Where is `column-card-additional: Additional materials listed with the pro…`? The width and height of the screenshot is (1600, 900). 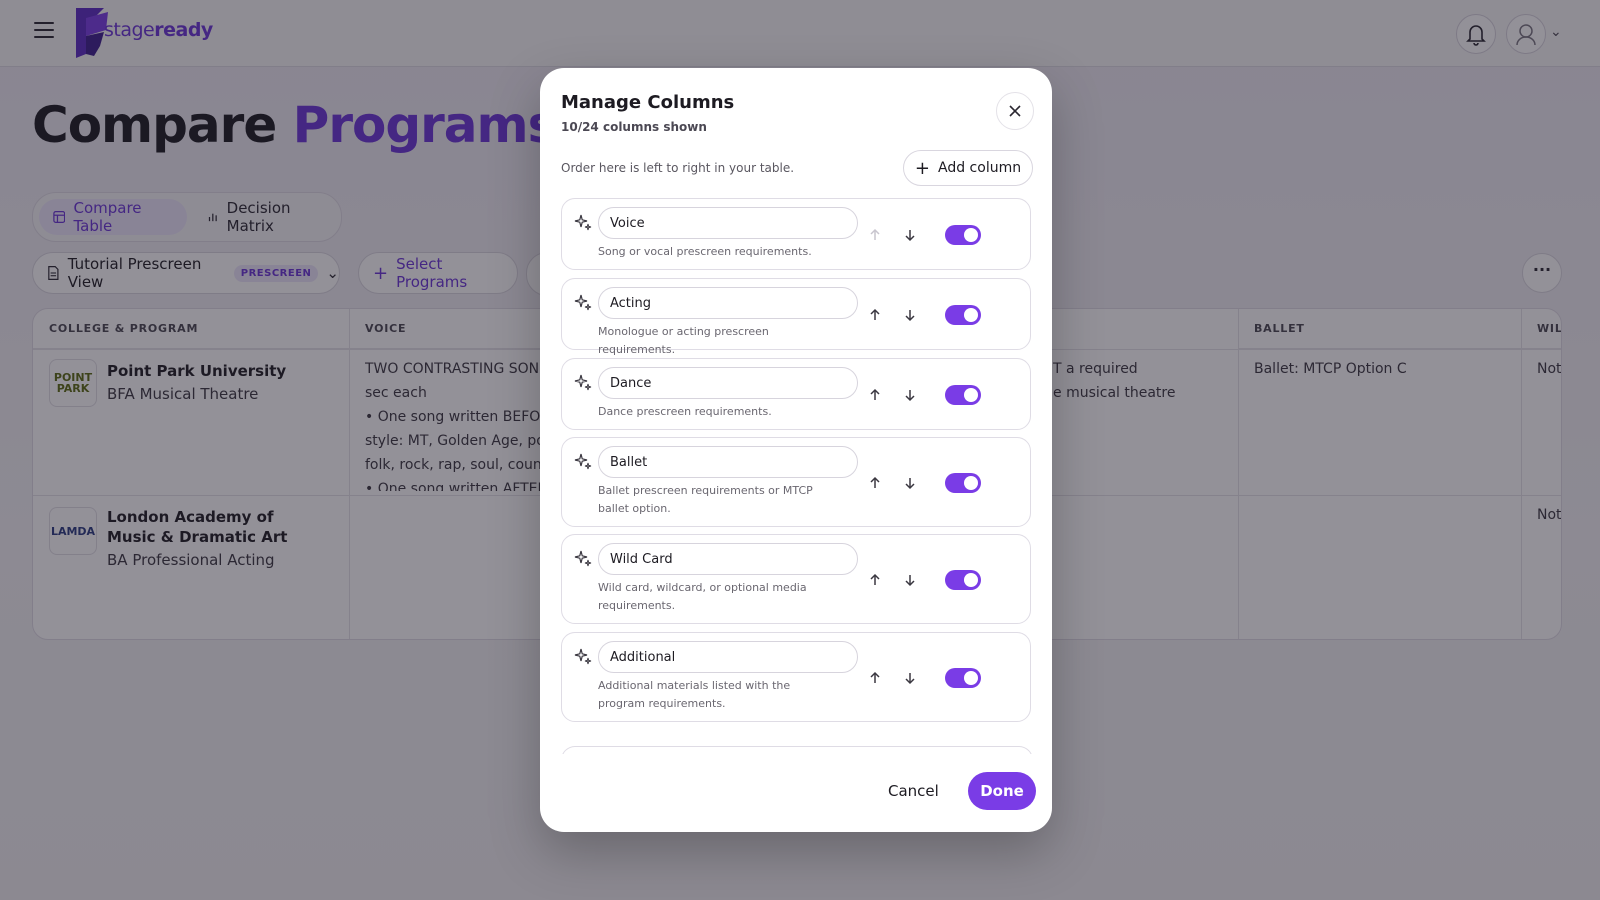 column-card-additional: Additional materials listed with the pro… is located at coordinates (796, 677).